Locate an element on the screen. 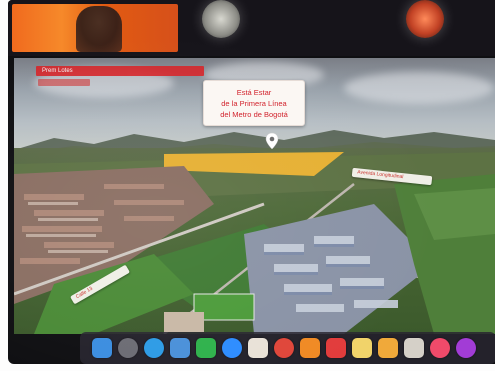  launchpad-icon is located at coordinates (128, 348).